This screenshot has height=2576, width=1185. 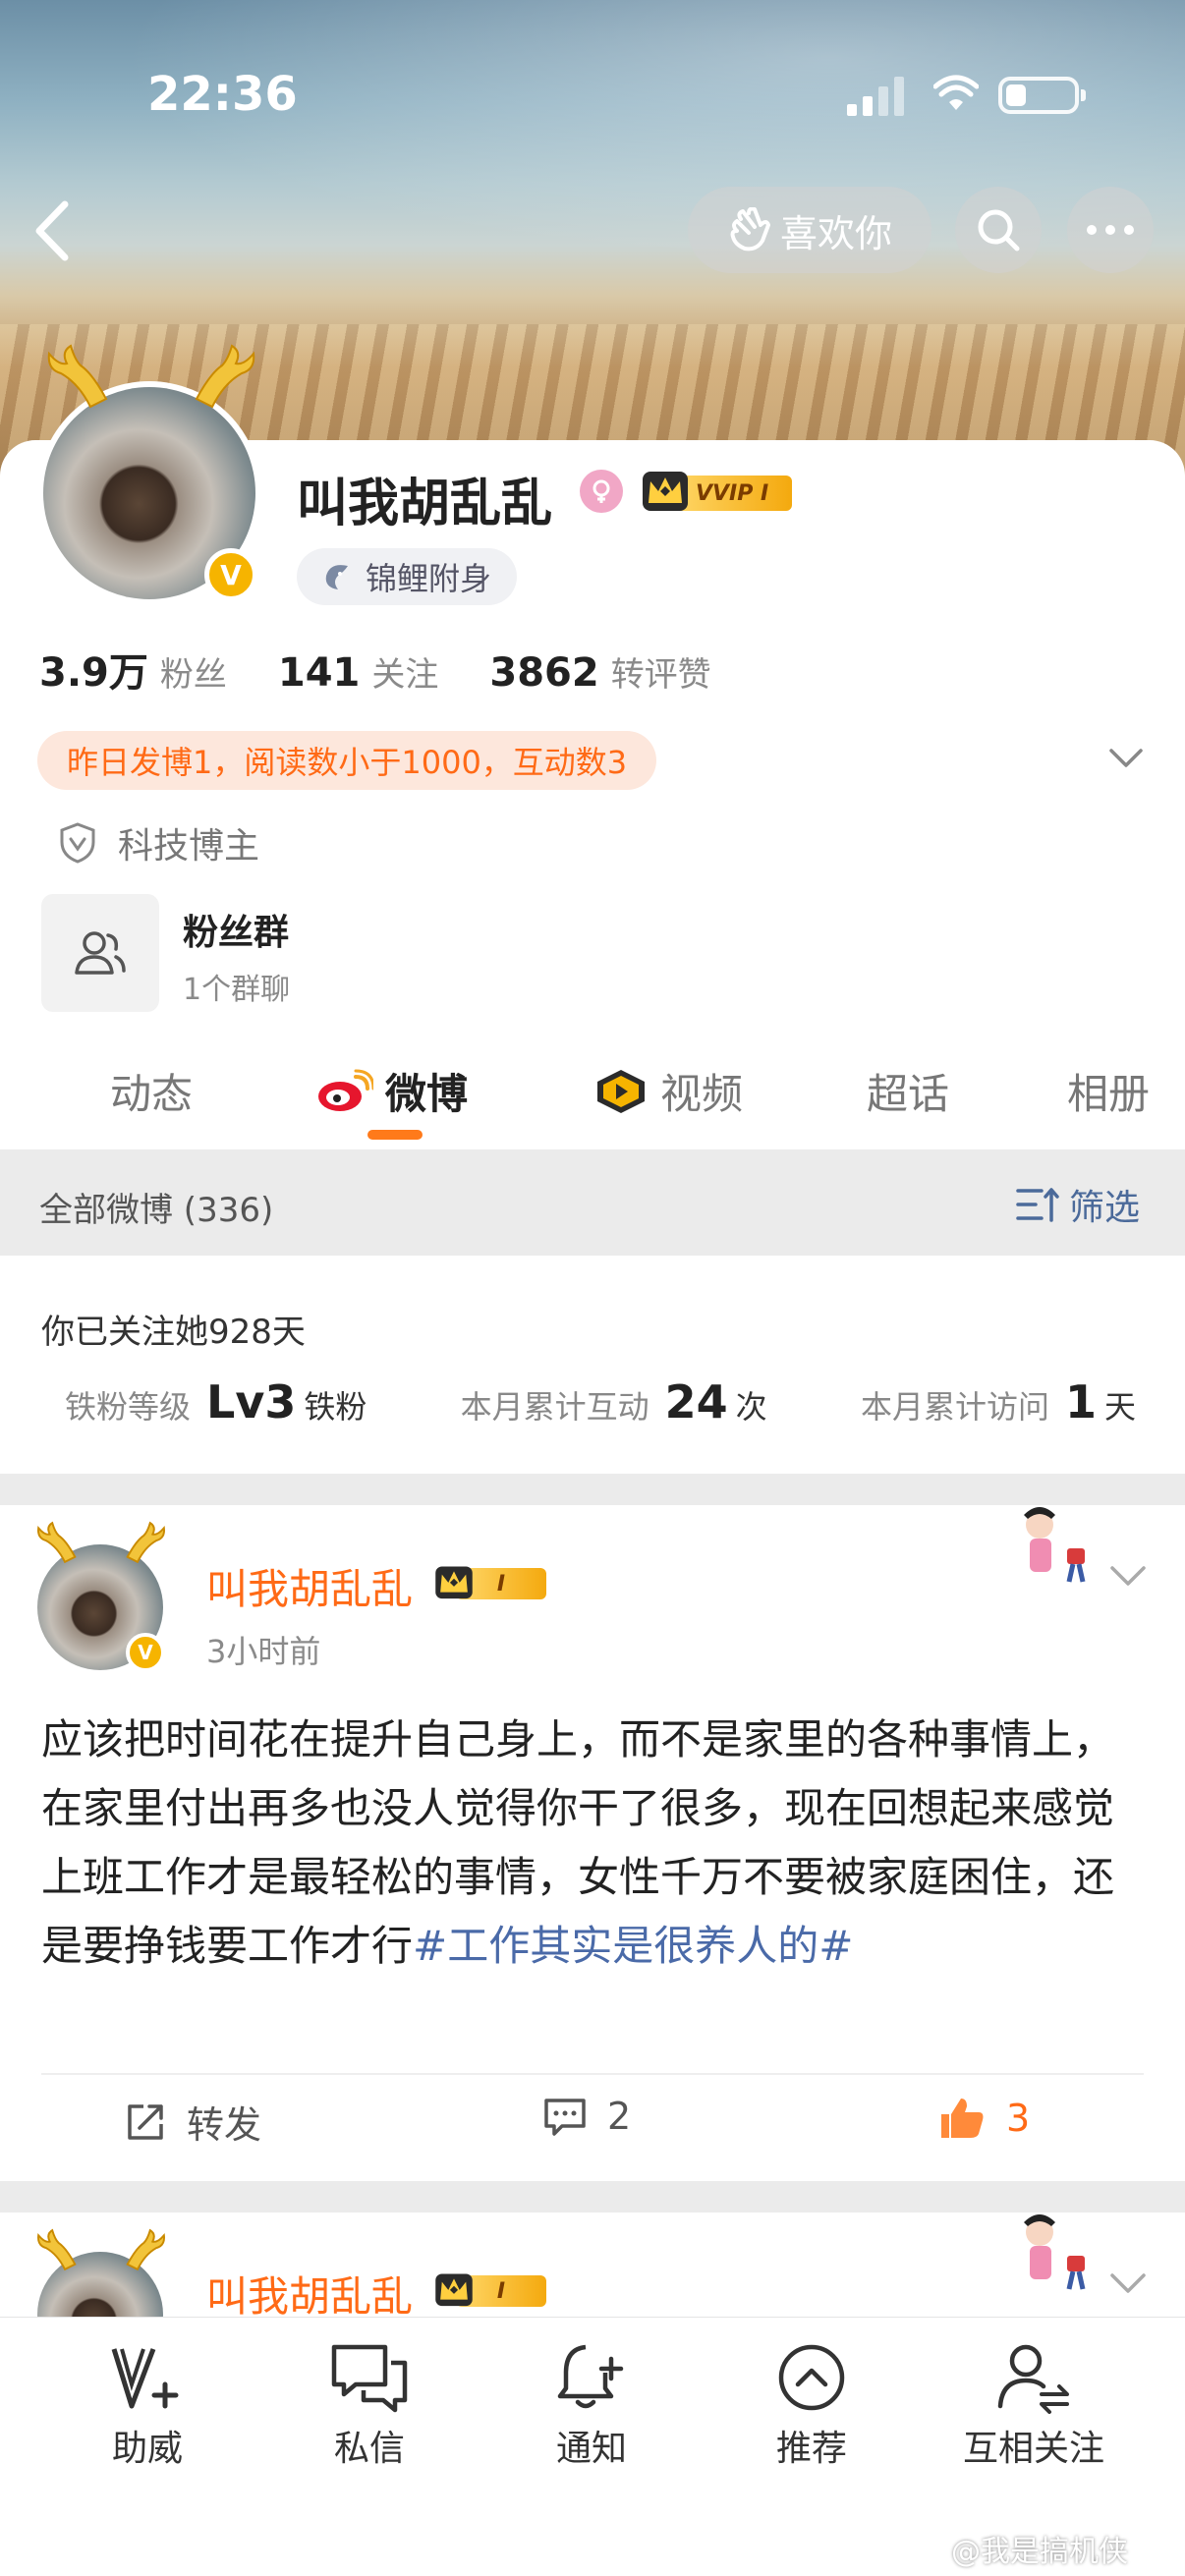 I want to click on stat-fans: 3.9万 粉丝, so click(x=133, y=669).